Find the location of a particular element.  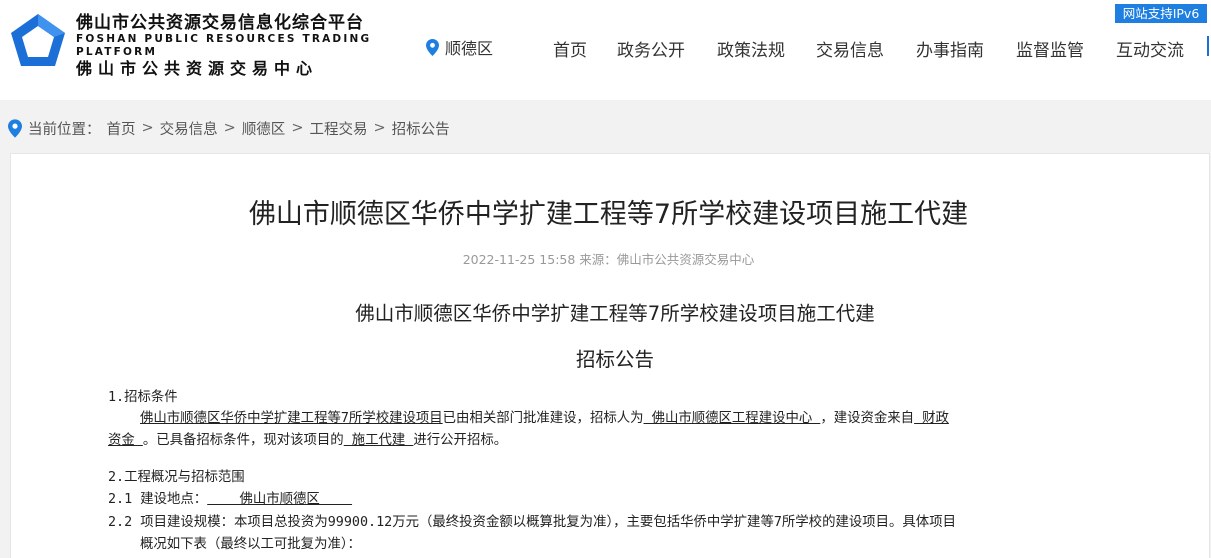

location-value: 佛山市顺德区 is located at coordinates (280, 499).